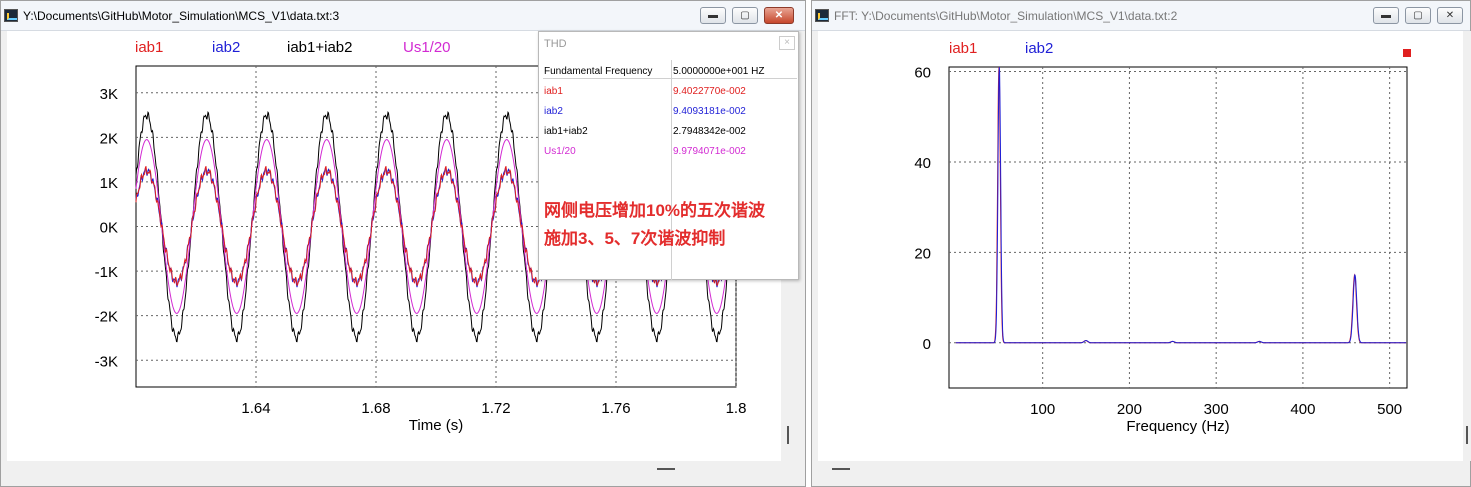 The width and height of the screenshot is (1471, 487). I want to click on thd-row-value: 2.7948342e-002, so click(709, 131).